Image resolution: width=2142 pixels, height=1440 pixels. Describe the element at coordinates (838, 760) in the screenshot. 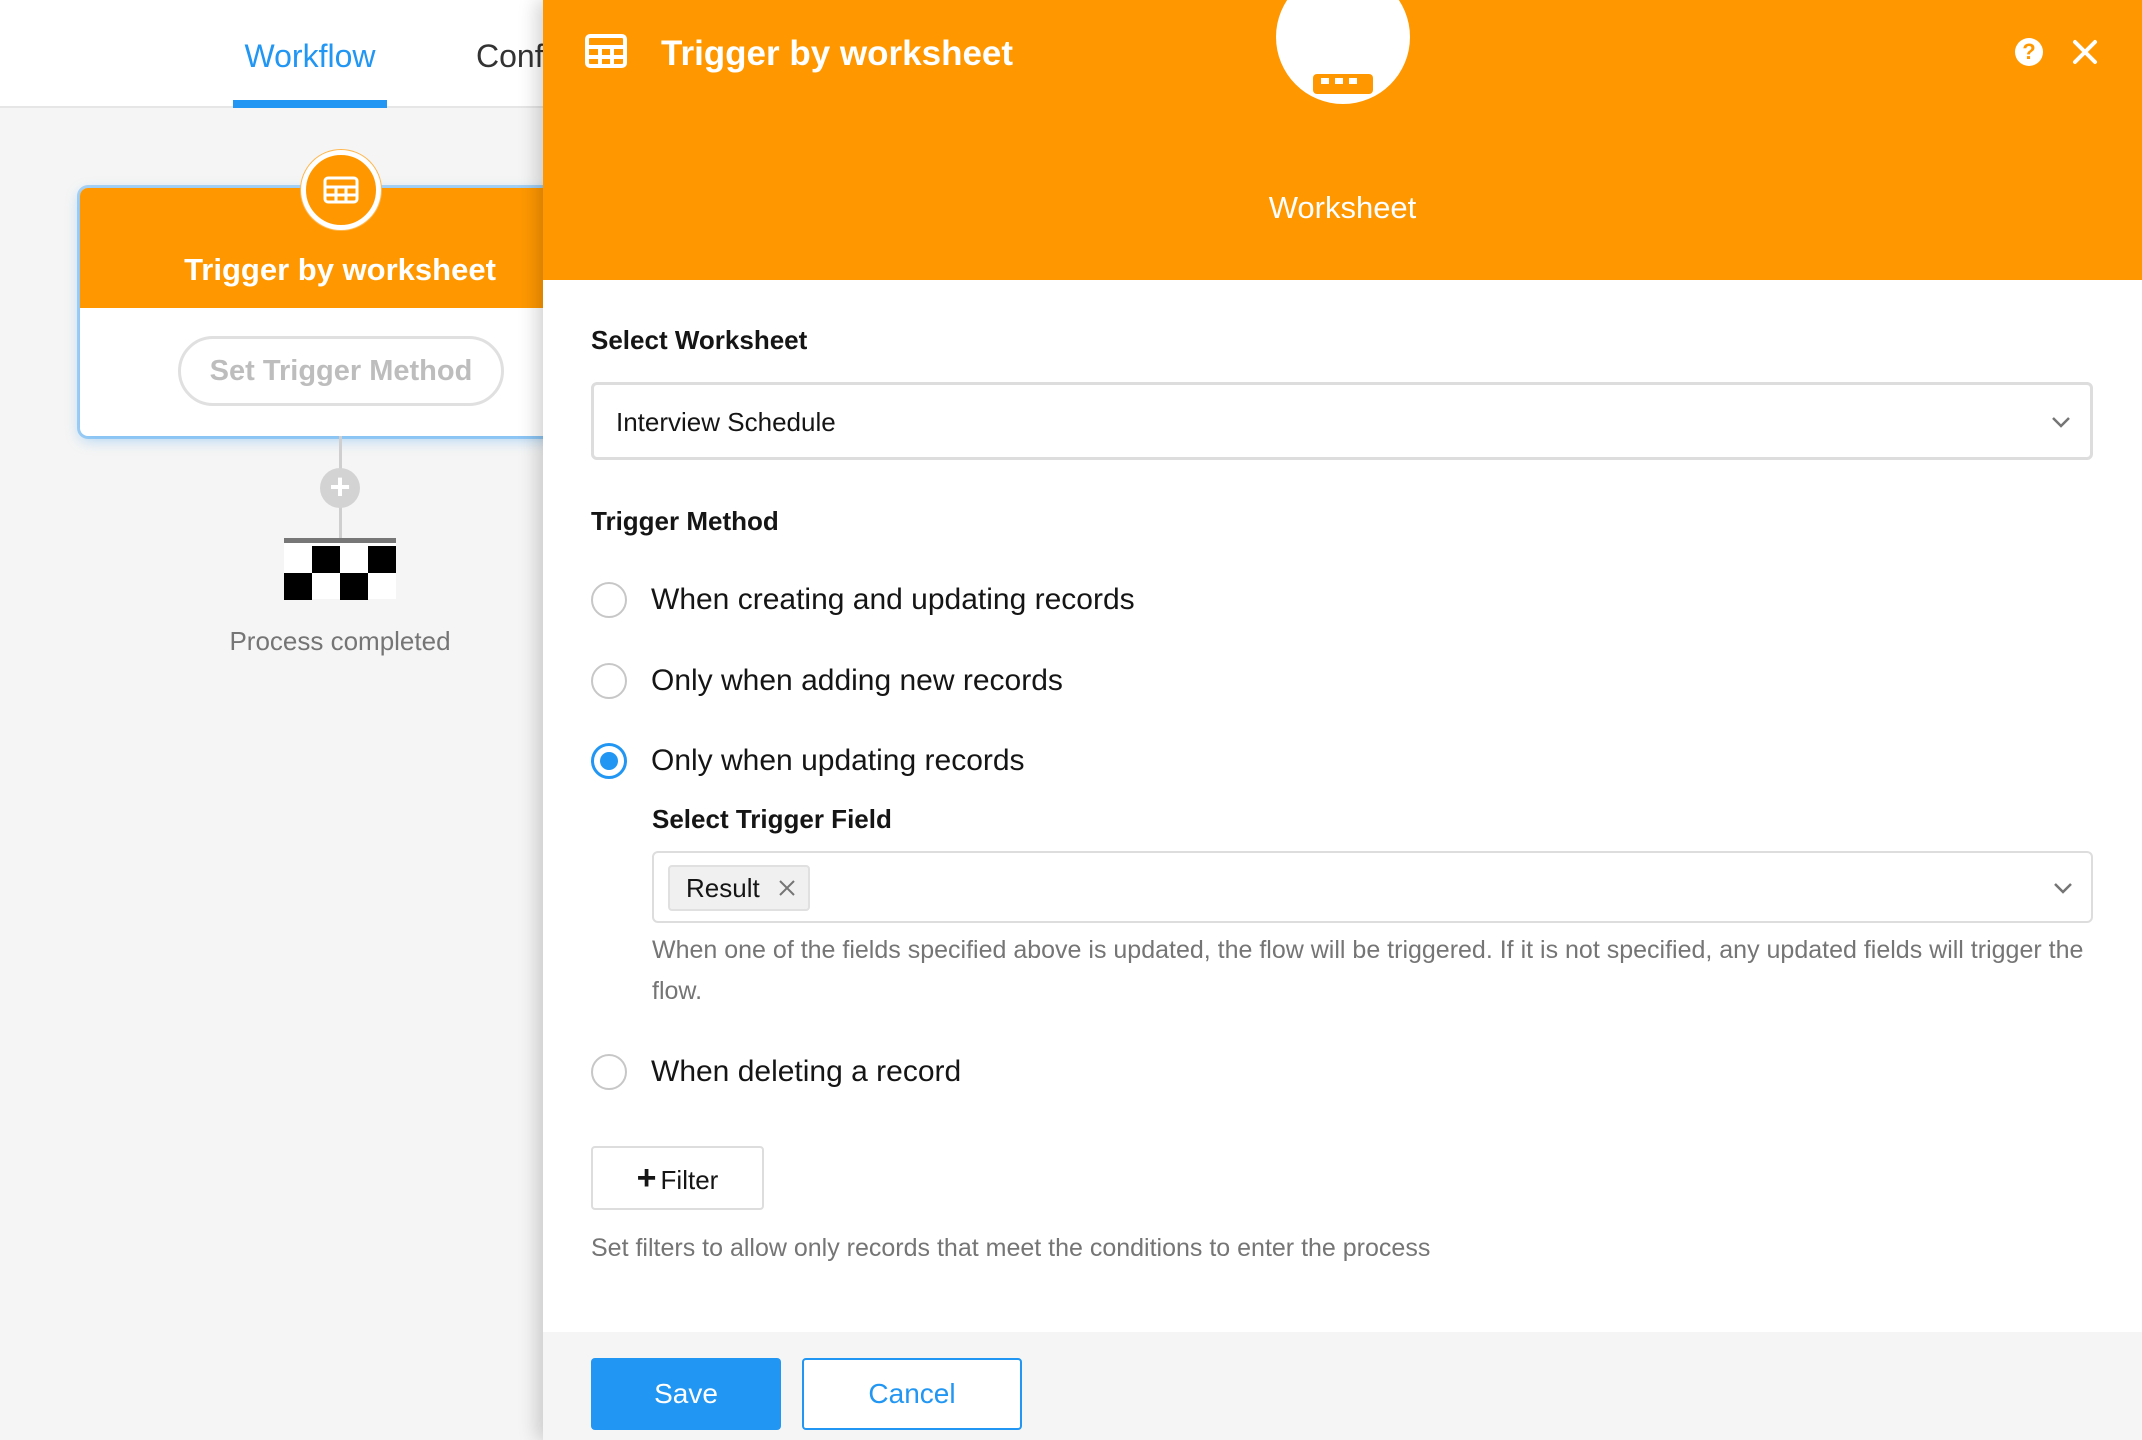

I see `radio-label: Only when updating records` at that location.